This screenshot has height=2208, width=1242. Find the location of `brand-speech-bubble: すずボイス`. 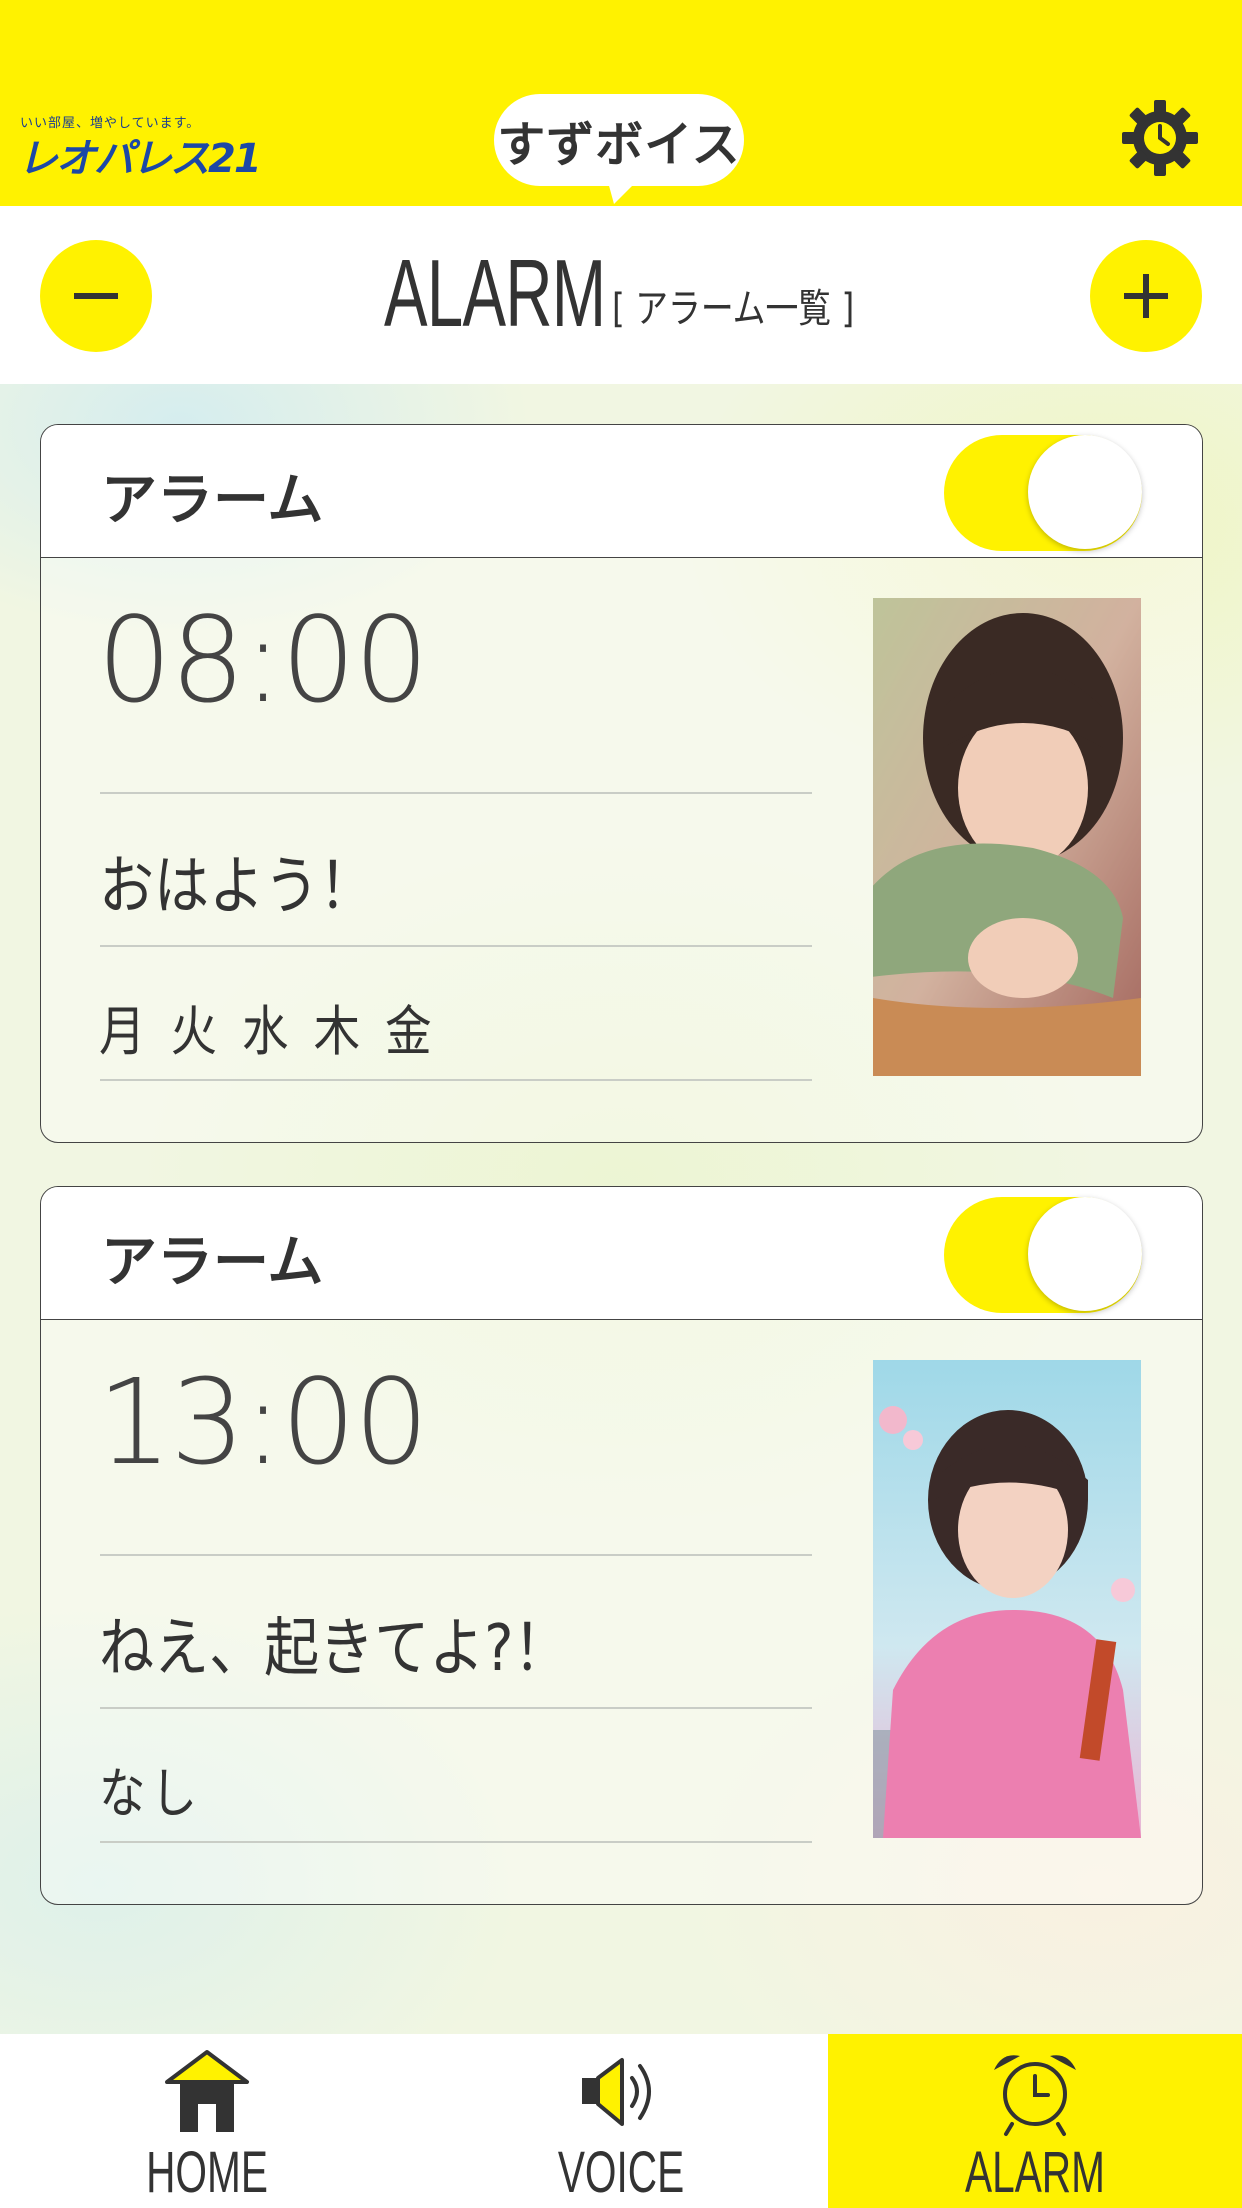

brand-speech-bubble: すずボイス is located at coordinates (619, 140).